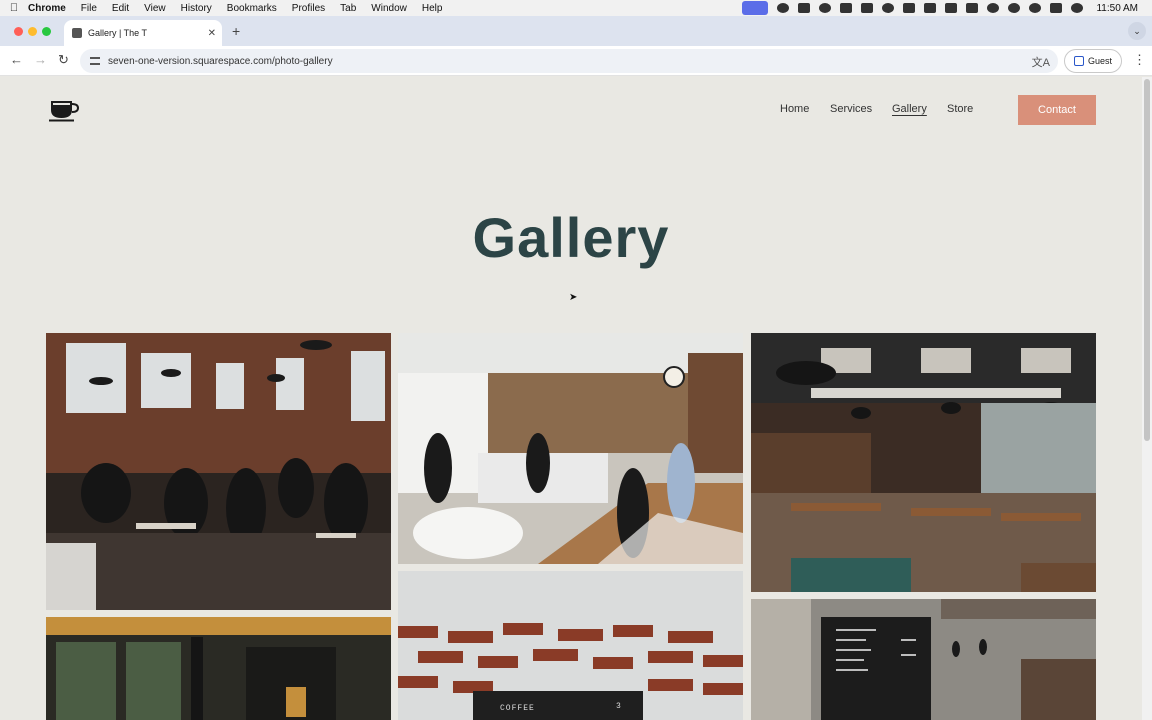  Describe the element at coordinates (1137, 31) in the screenshot. I see `tab-search-icon: ⌄` at that location.